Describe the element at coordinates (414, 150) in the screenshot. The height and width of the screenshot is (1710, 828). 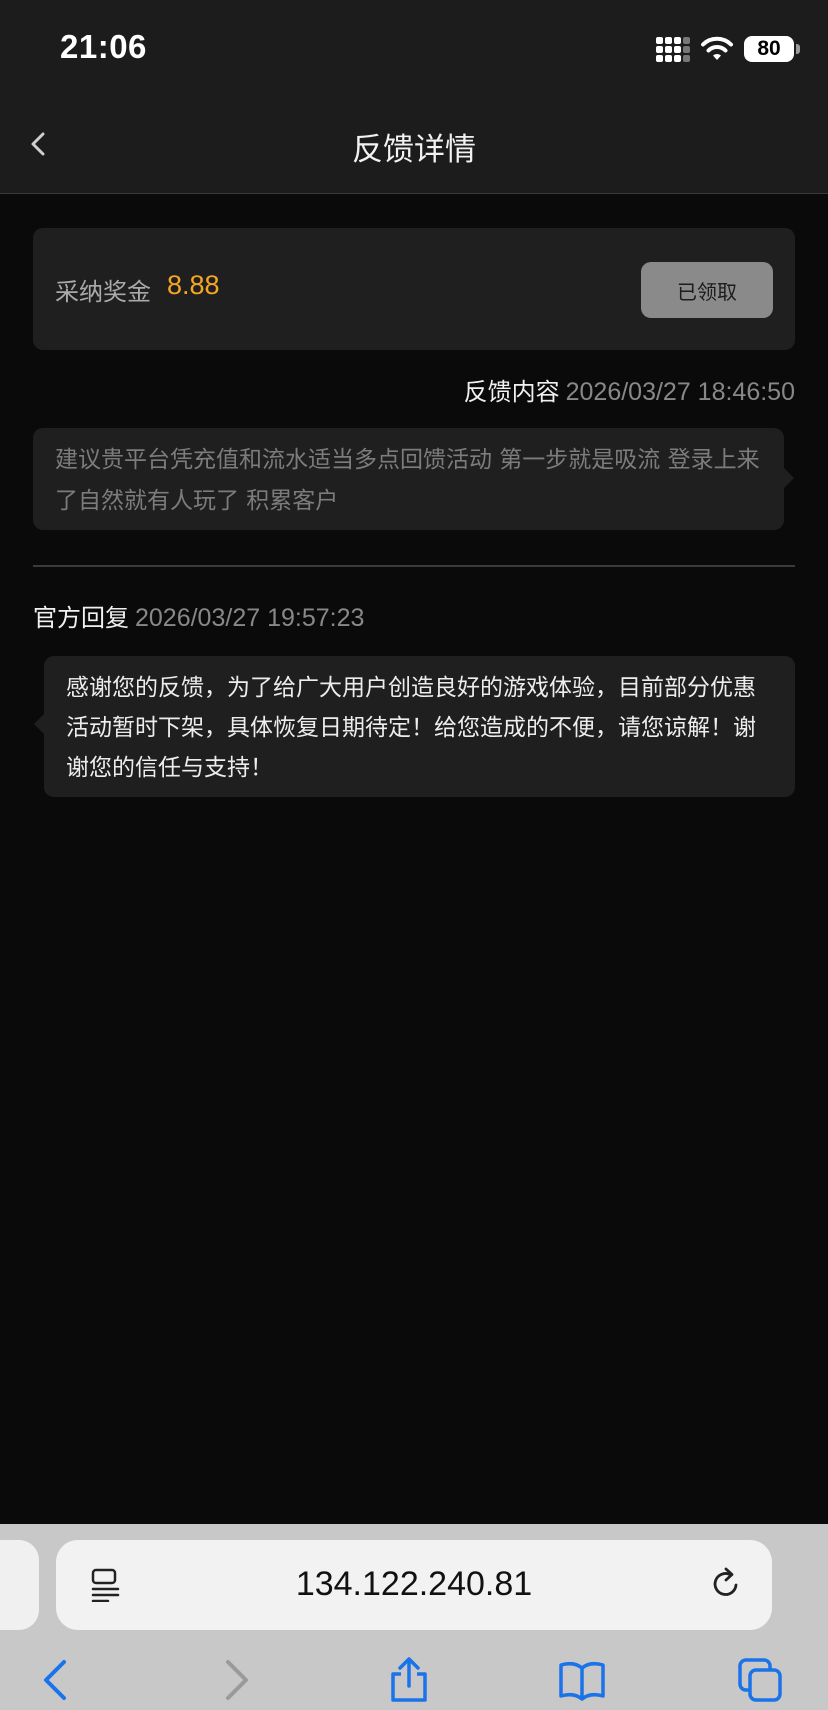
I see `page-title: 反馈详情` at that location.